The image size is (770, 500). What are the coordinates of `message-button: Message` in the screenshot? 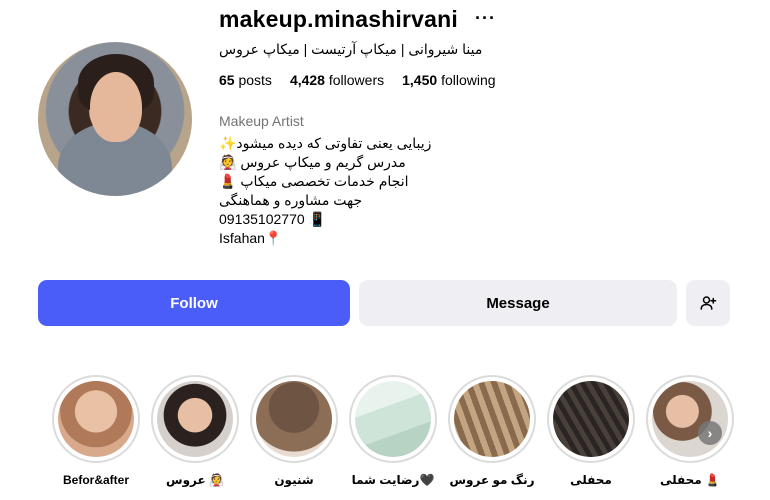 It's located at (518, 303).